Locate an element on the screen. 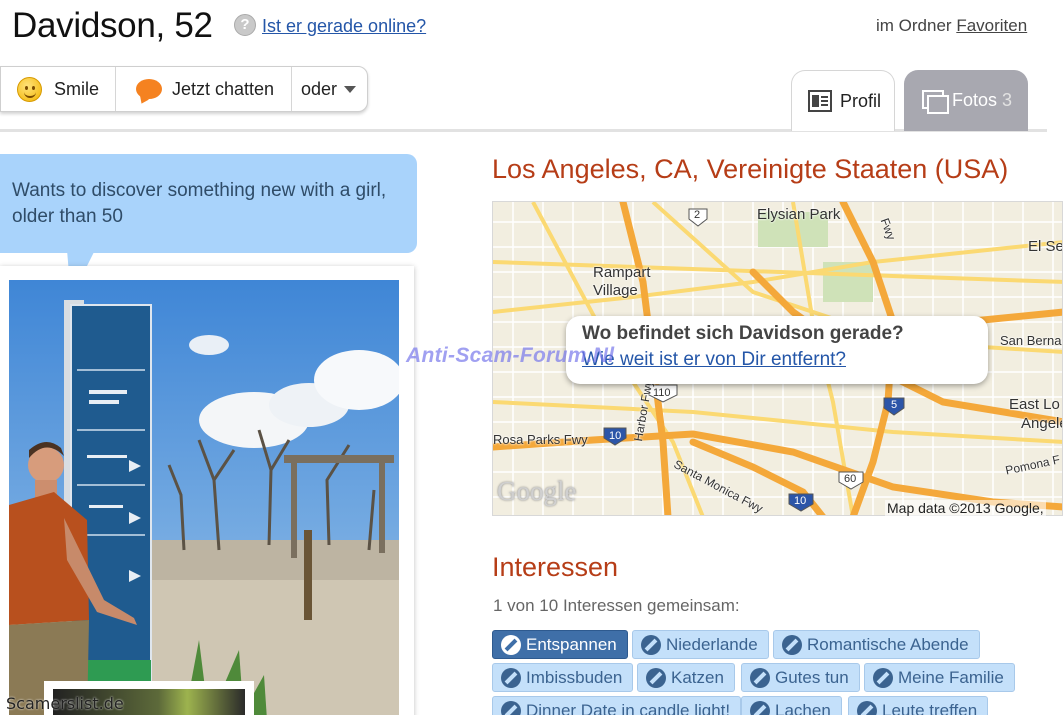 The image size is (1063, 715). interest-tag: Niederlande is located at coordinates (700, 644).